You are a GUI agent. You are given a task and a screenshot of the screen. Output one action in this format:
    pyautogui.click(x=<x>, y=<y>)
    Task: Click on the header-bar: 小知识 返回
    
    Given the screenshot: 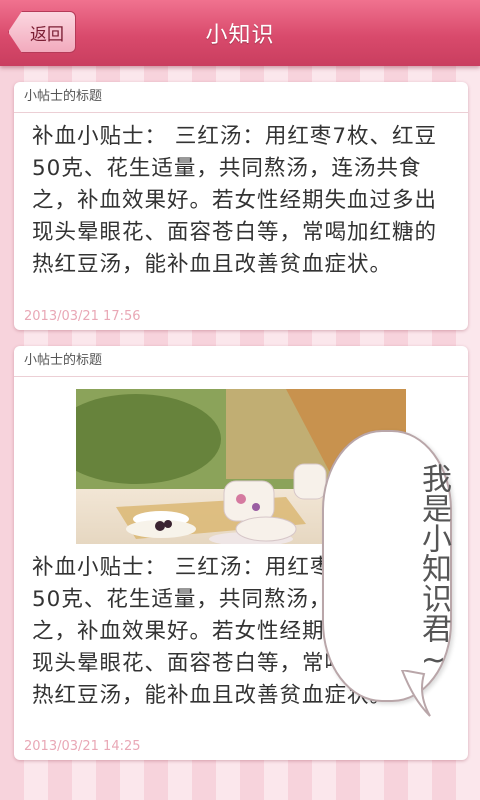 What is the action you would take?
    pyautogui.click(x=240, y=33)
    